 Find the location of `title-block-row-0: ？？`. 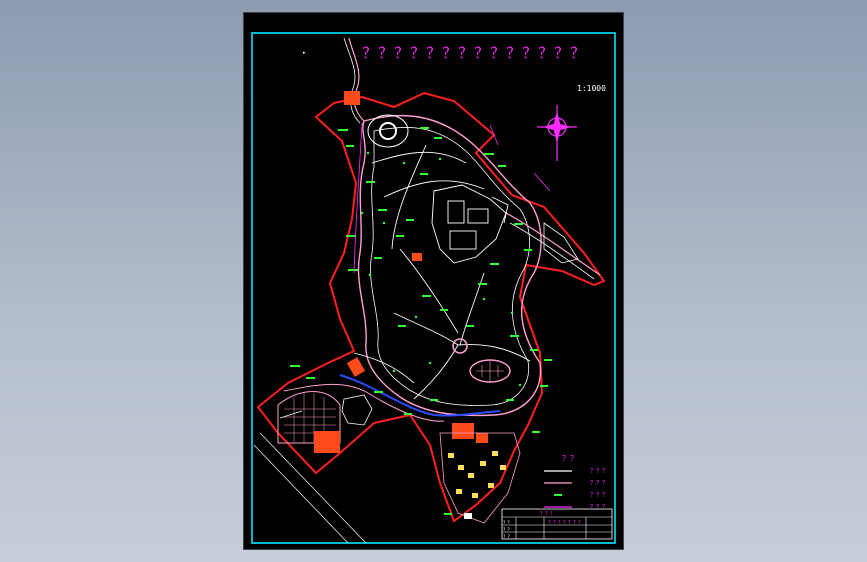

title-block-row-0: ？？ is located at coordinates (507, 523).